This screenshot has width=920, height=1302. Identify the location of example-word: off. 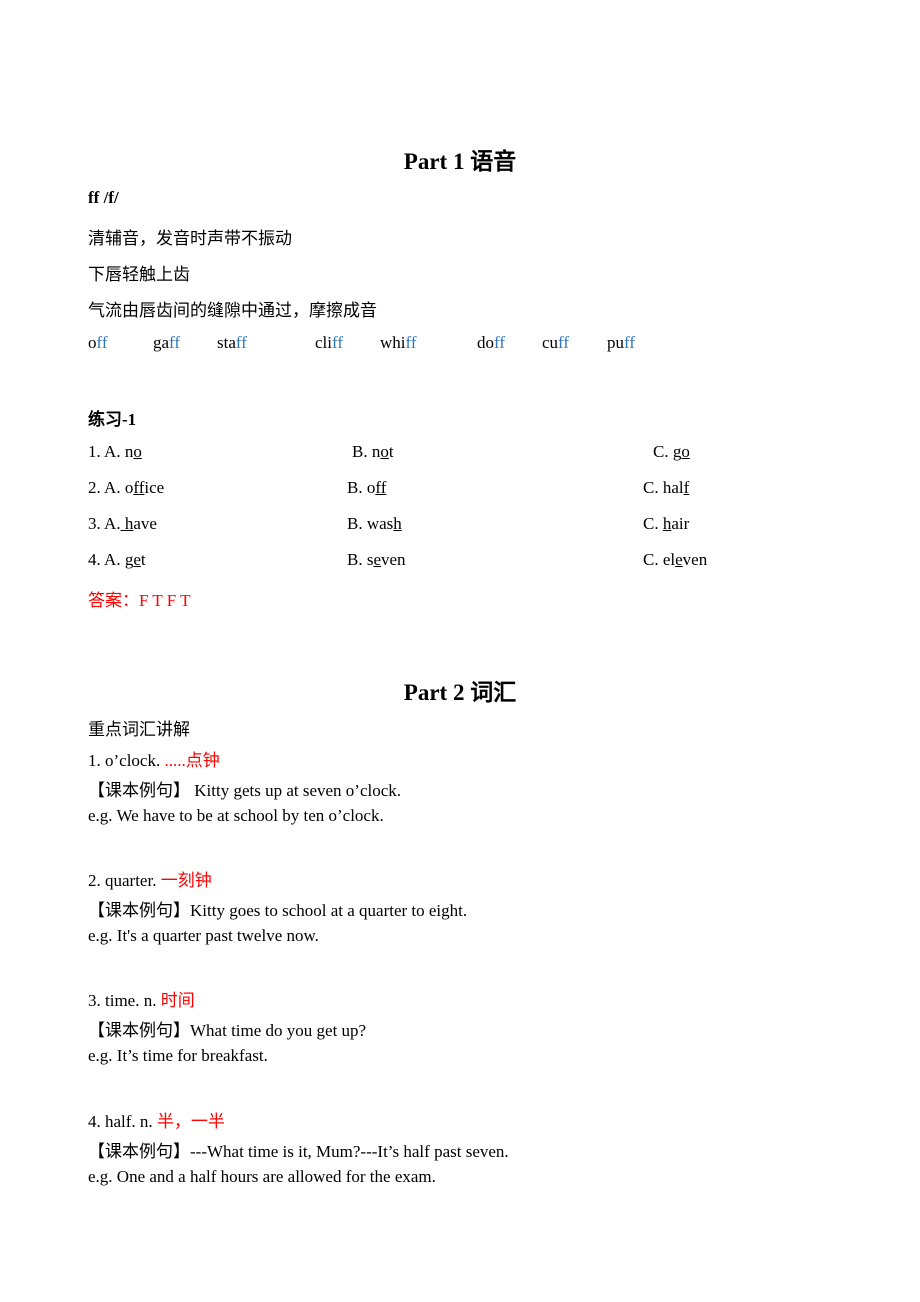
(98, 342).